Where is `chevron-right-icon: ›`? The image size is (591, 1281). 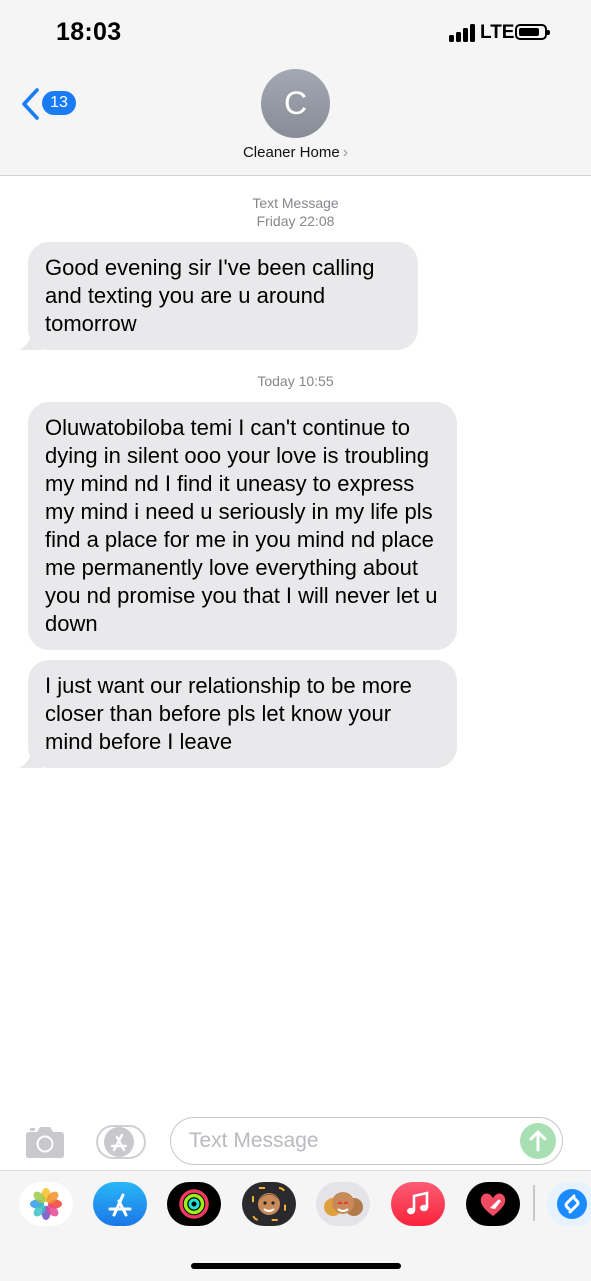
chevron-right-icon: › is located at coordinates (345, 152).